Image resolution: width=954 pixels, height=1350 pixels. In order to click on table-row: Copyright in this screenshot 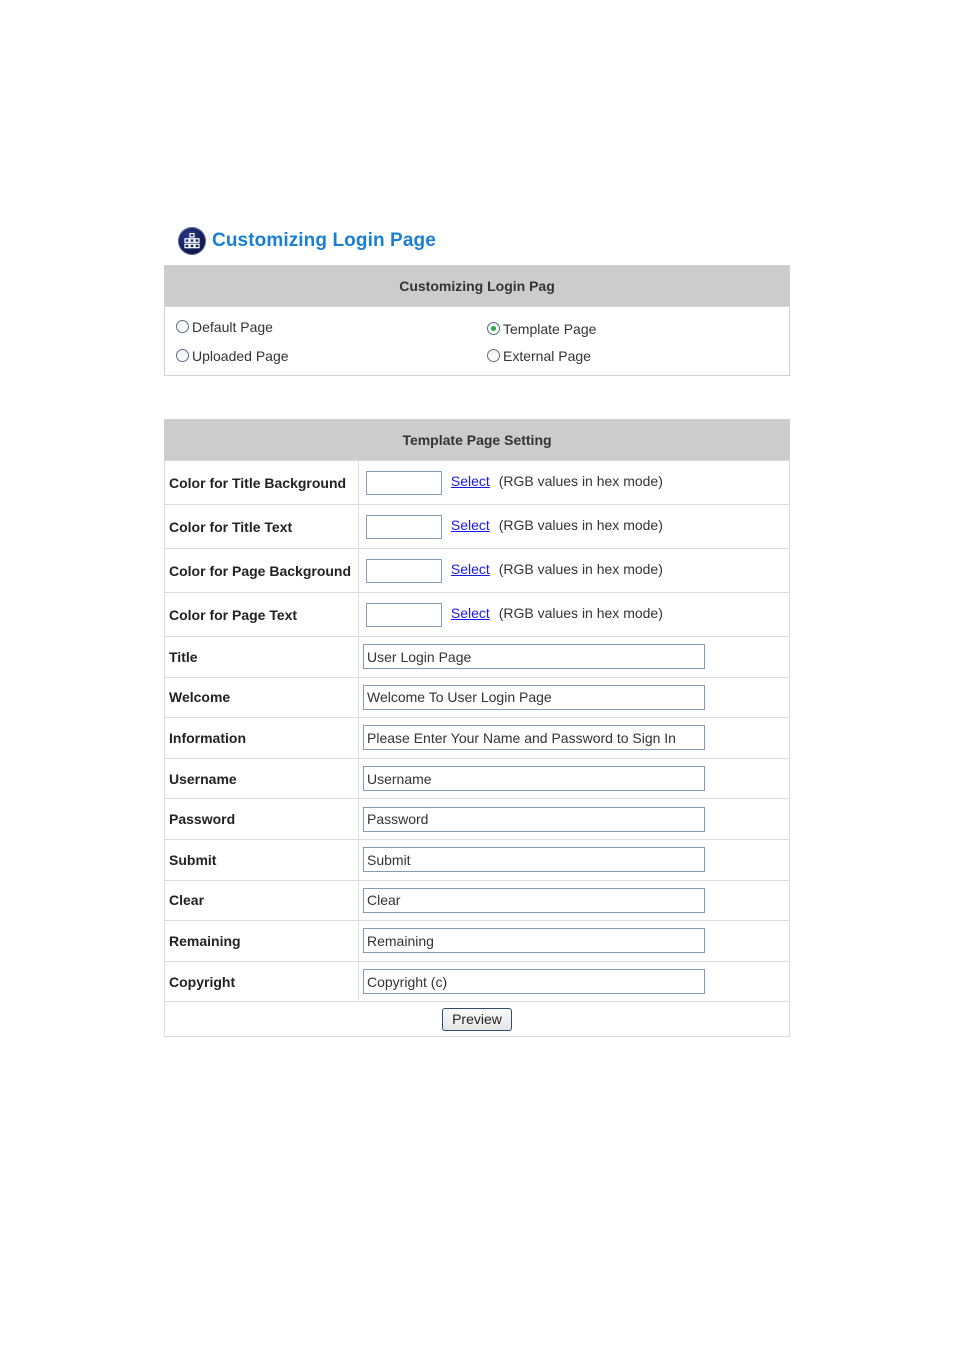, I will do `click(477, 981)`.